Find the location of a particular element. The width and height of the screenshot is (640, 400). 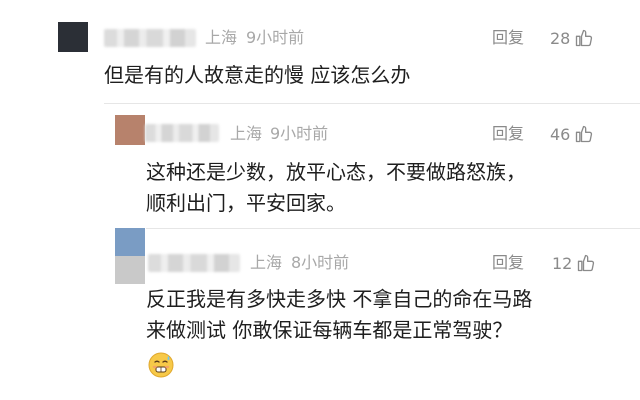

comment-text: 这种还是少数，放平心态，不要做路怒族， 顺利出门，平安回家。 is located at coordinates (336, 187).